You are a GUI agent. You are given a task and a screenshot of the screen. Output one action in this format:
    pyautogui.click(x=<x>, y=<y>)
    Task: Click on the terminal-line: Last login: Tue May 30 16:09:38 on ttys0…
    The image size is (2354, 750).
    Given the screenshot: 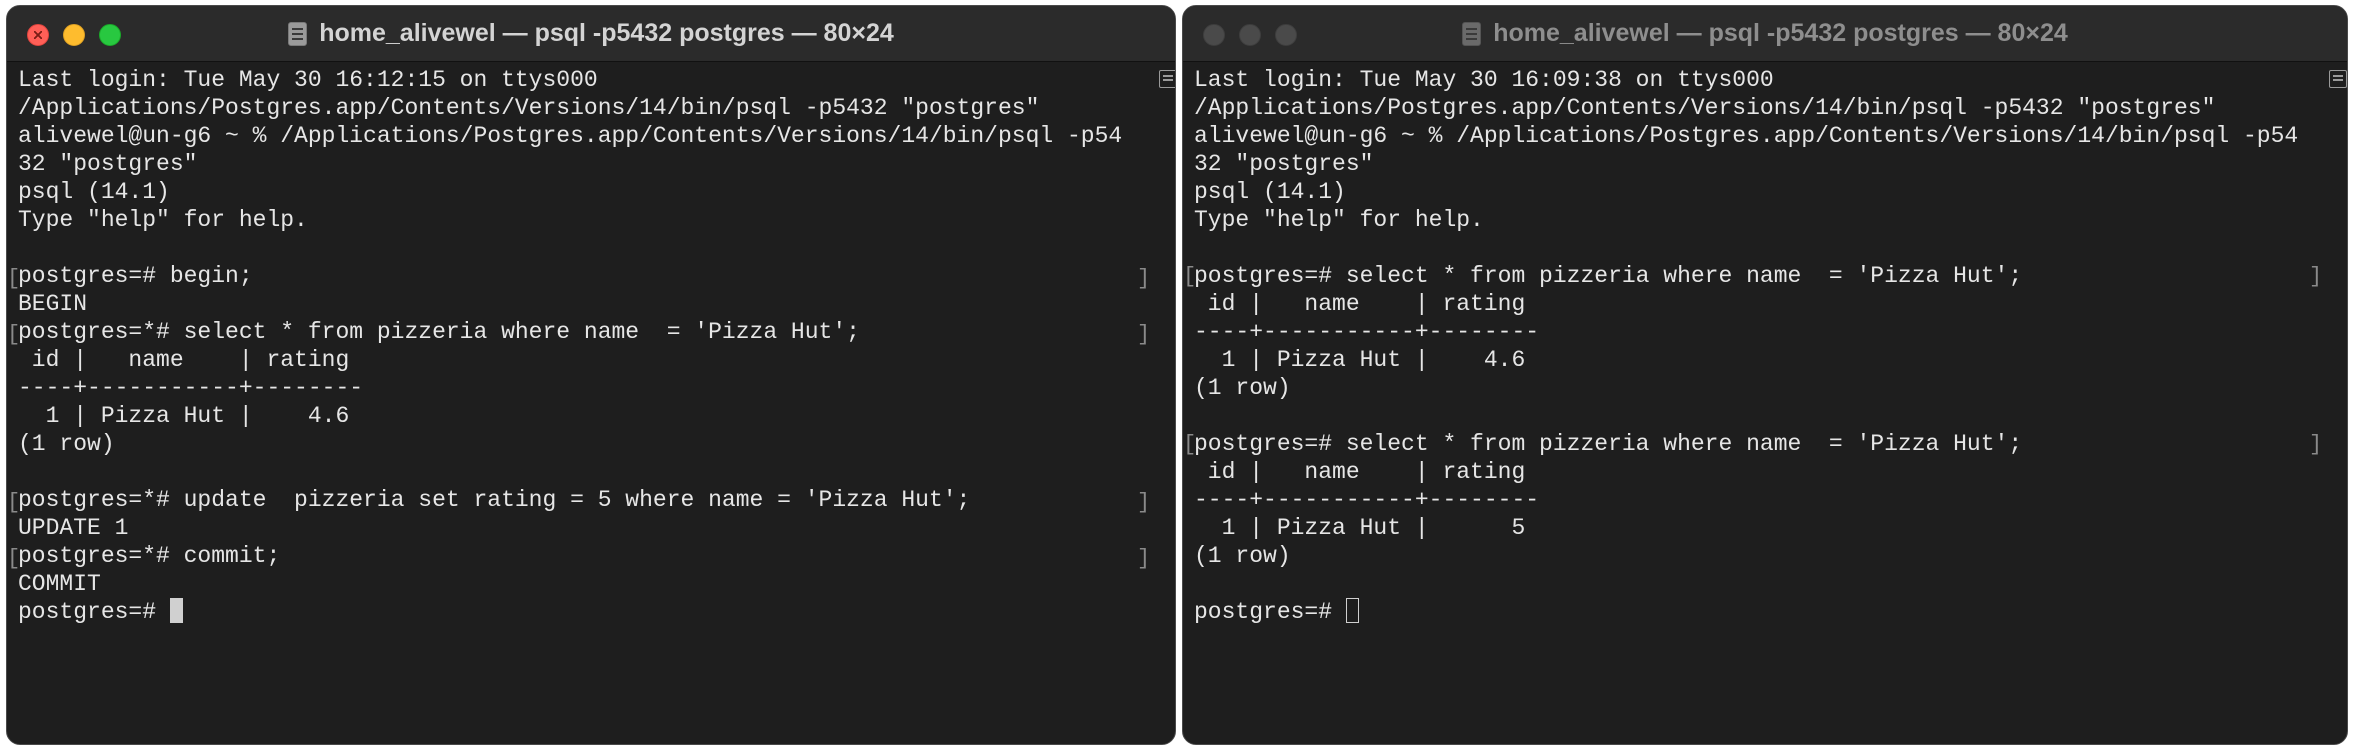 What is the action you would take?
    pyautogui.click(x=1484, y=80)
    